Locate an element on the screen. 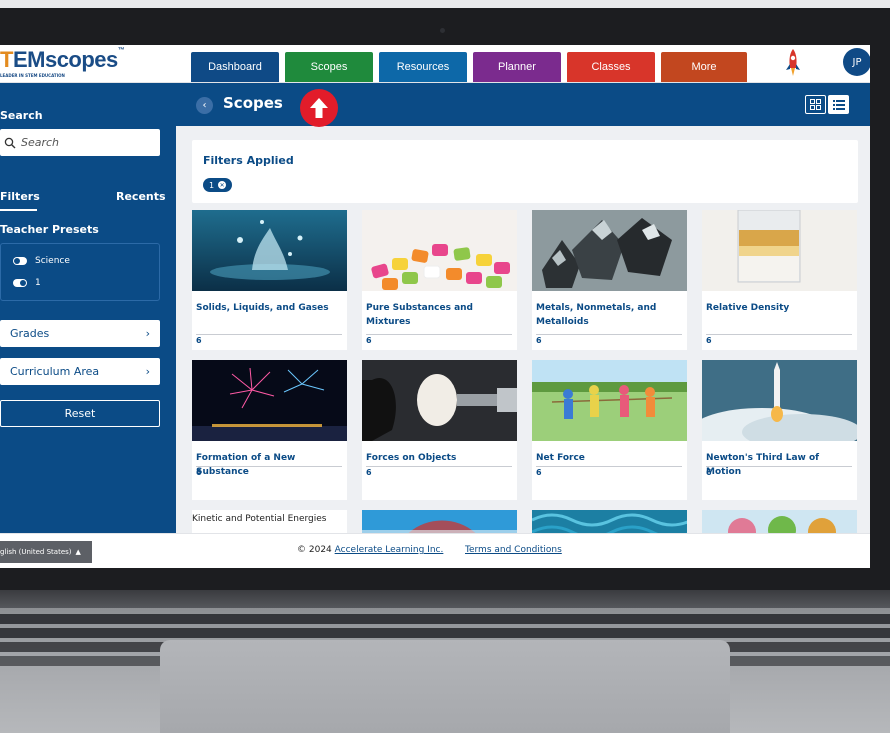 The image size is (890, 733). egg-in-vise-image is located at coordinates (439, 400).